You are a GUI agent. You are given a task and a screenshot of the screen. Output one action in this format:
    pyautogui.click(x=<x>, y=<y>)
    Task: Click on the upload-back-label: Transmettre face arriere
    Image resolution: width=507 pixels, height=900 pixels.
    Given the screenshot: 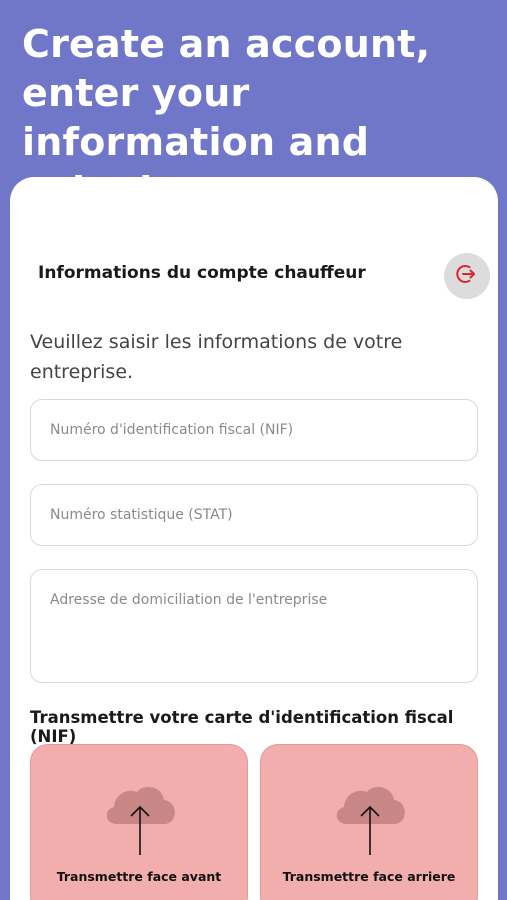 What is the action you would take?
    pyautogui.click(x=369, y=876)
    